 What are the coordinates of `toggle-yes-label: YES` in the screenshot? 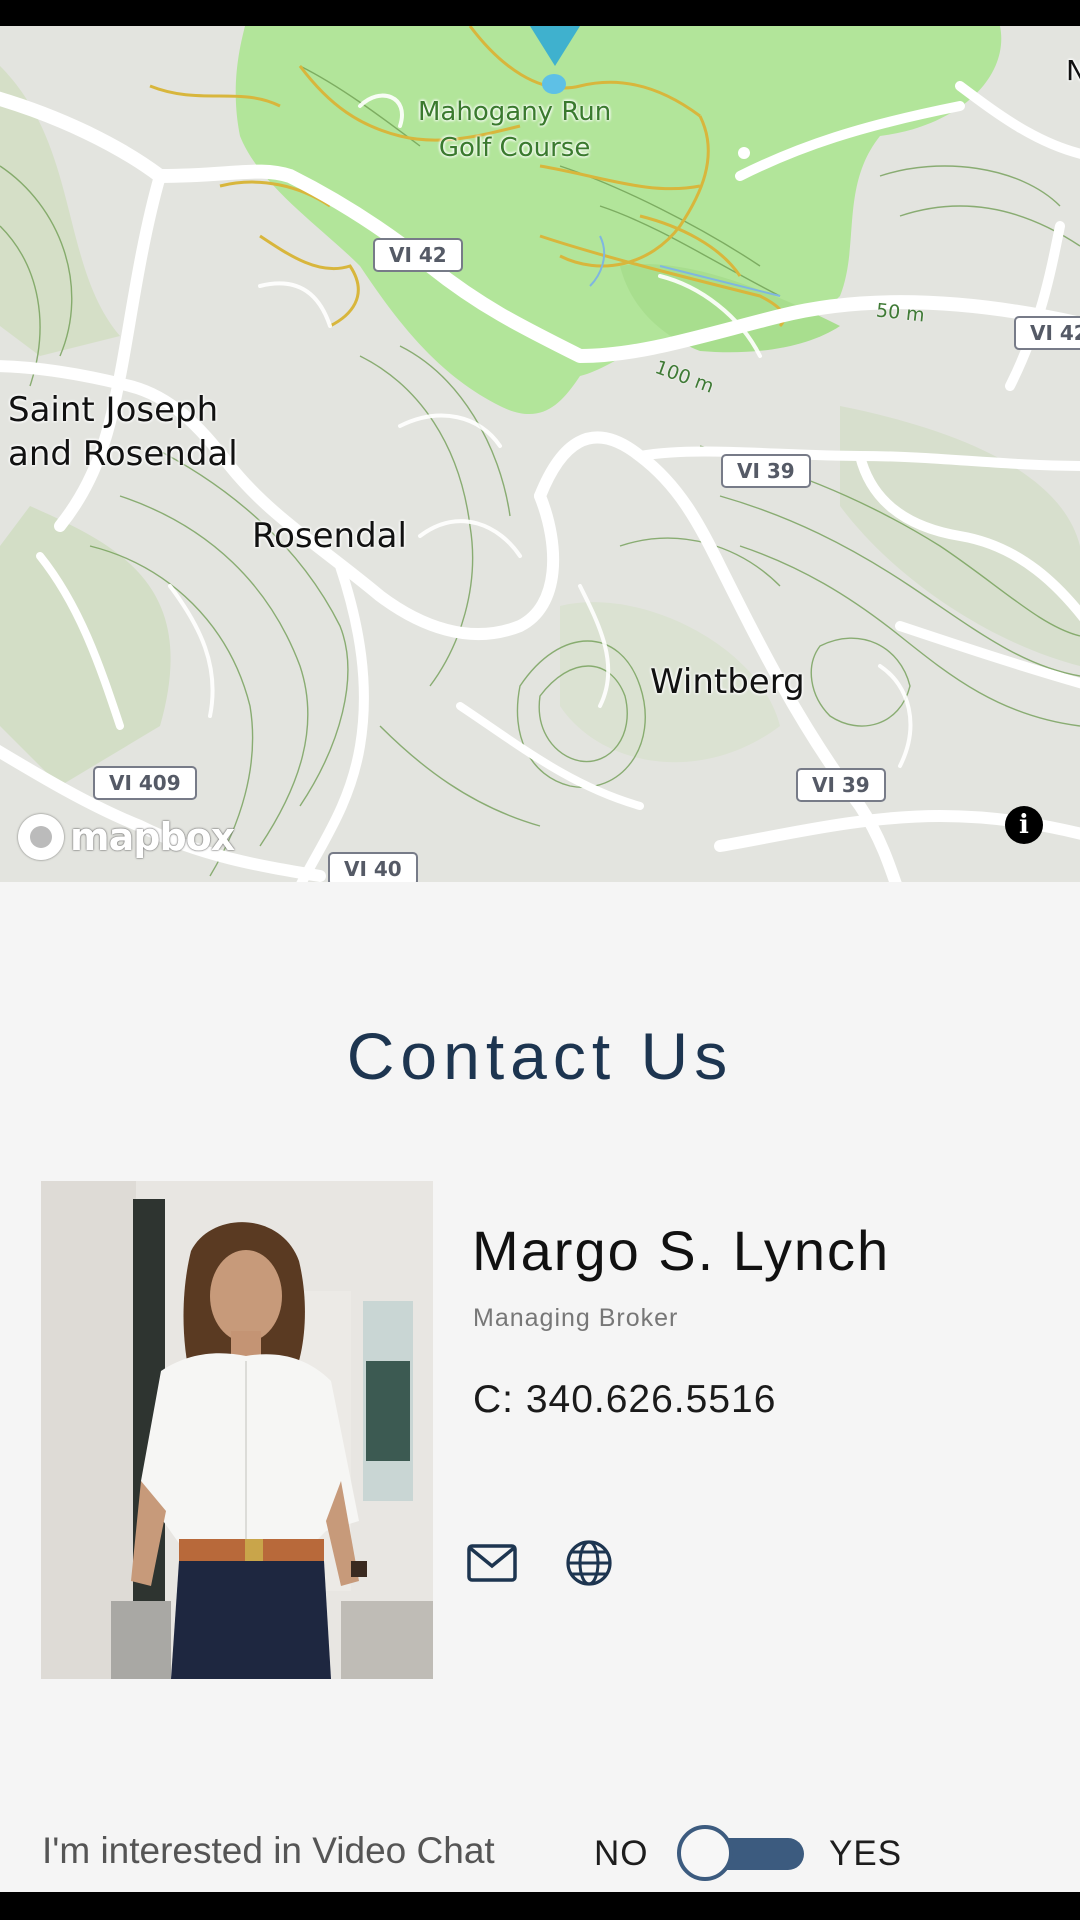 It's located at (866, 1853).